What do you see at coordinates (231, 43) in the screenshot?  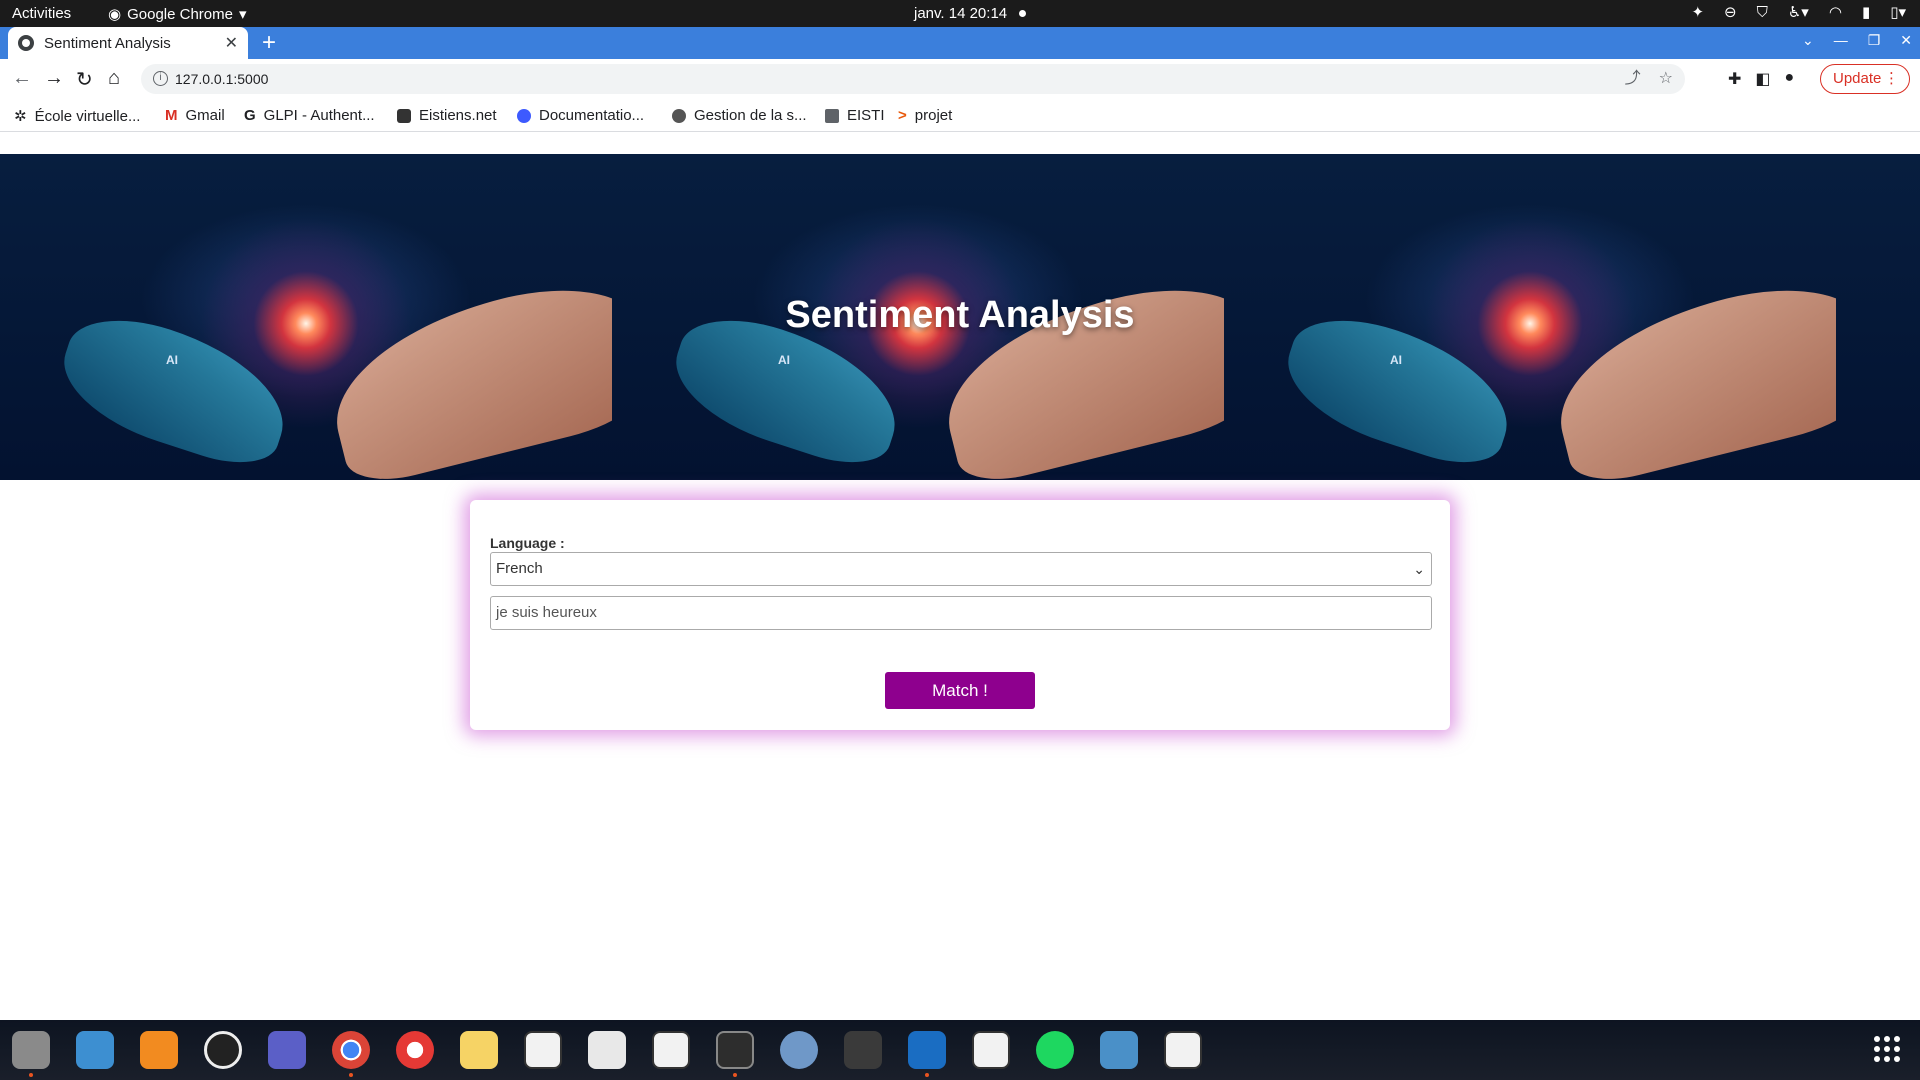 I see `close-icon: ✕` at bounding box center [231, 43].